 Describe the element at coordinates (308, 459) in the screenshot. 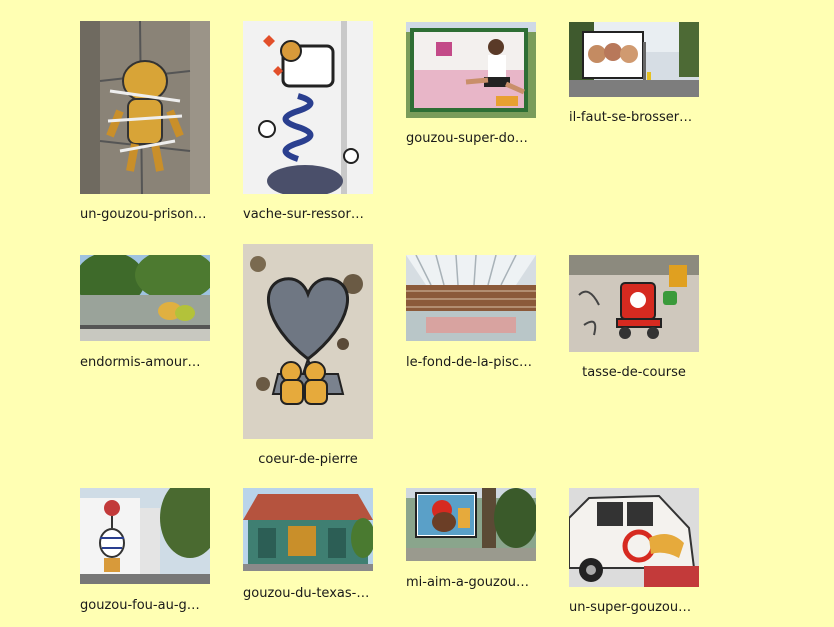

I see `caption: coeur-de-pierre` at that location.